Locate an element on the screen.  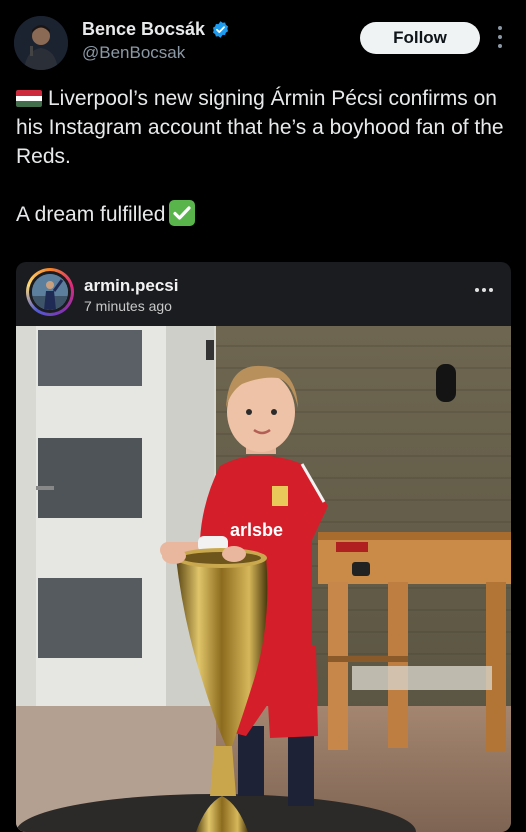
more-horizontal-icon is located at coordinates (484, 290).